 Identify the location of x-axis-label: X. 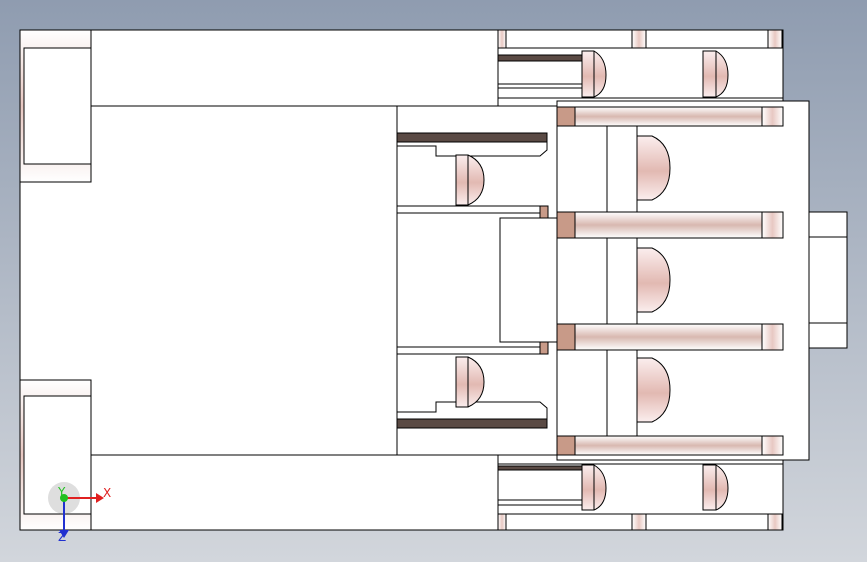
(107, 493).